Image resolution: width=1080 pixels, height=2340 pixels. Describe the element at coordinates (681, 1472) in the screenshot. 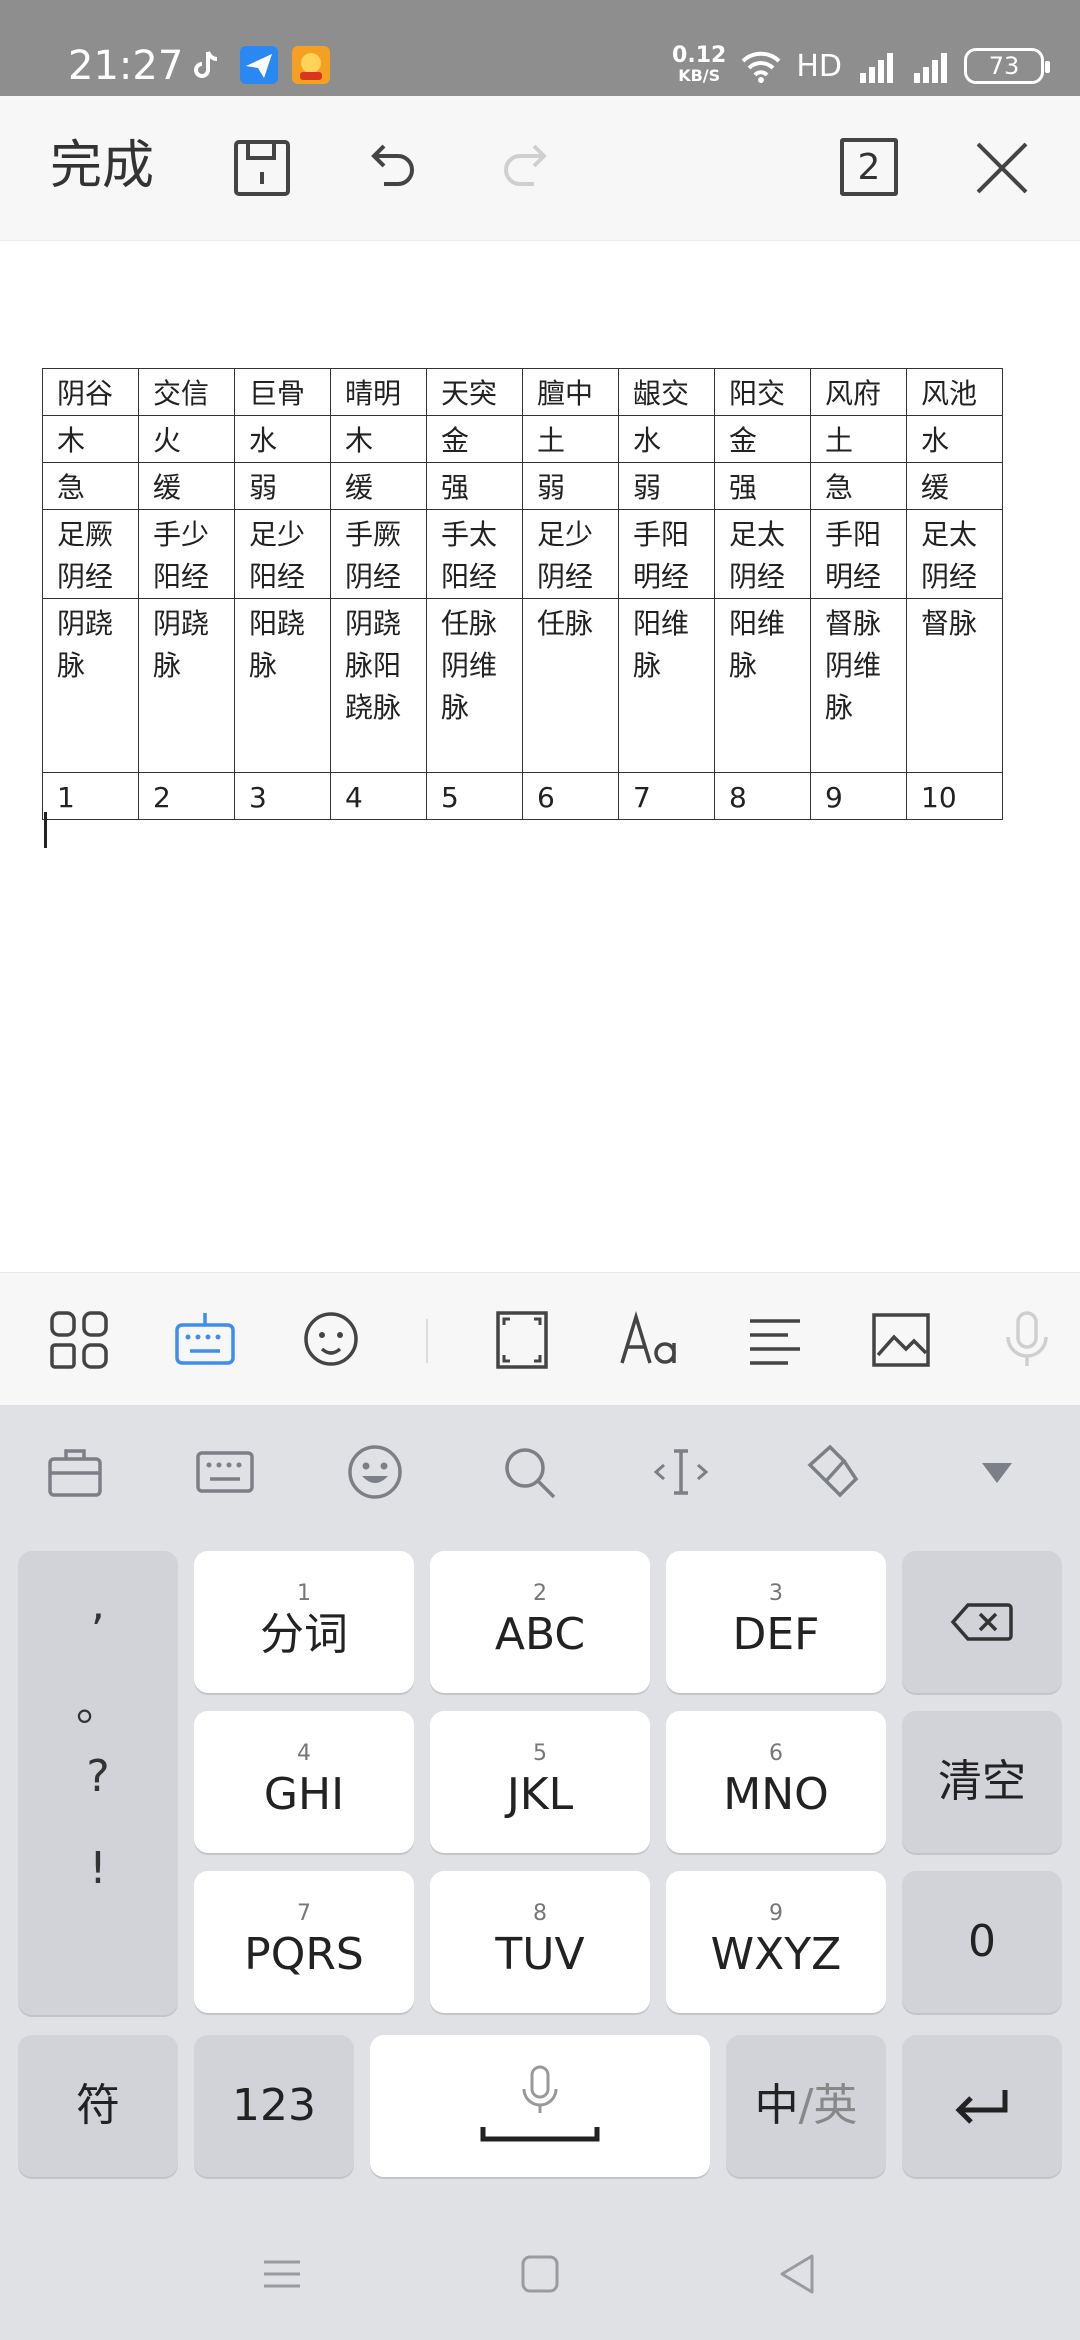

I see `cursor-move-icon` at that location.